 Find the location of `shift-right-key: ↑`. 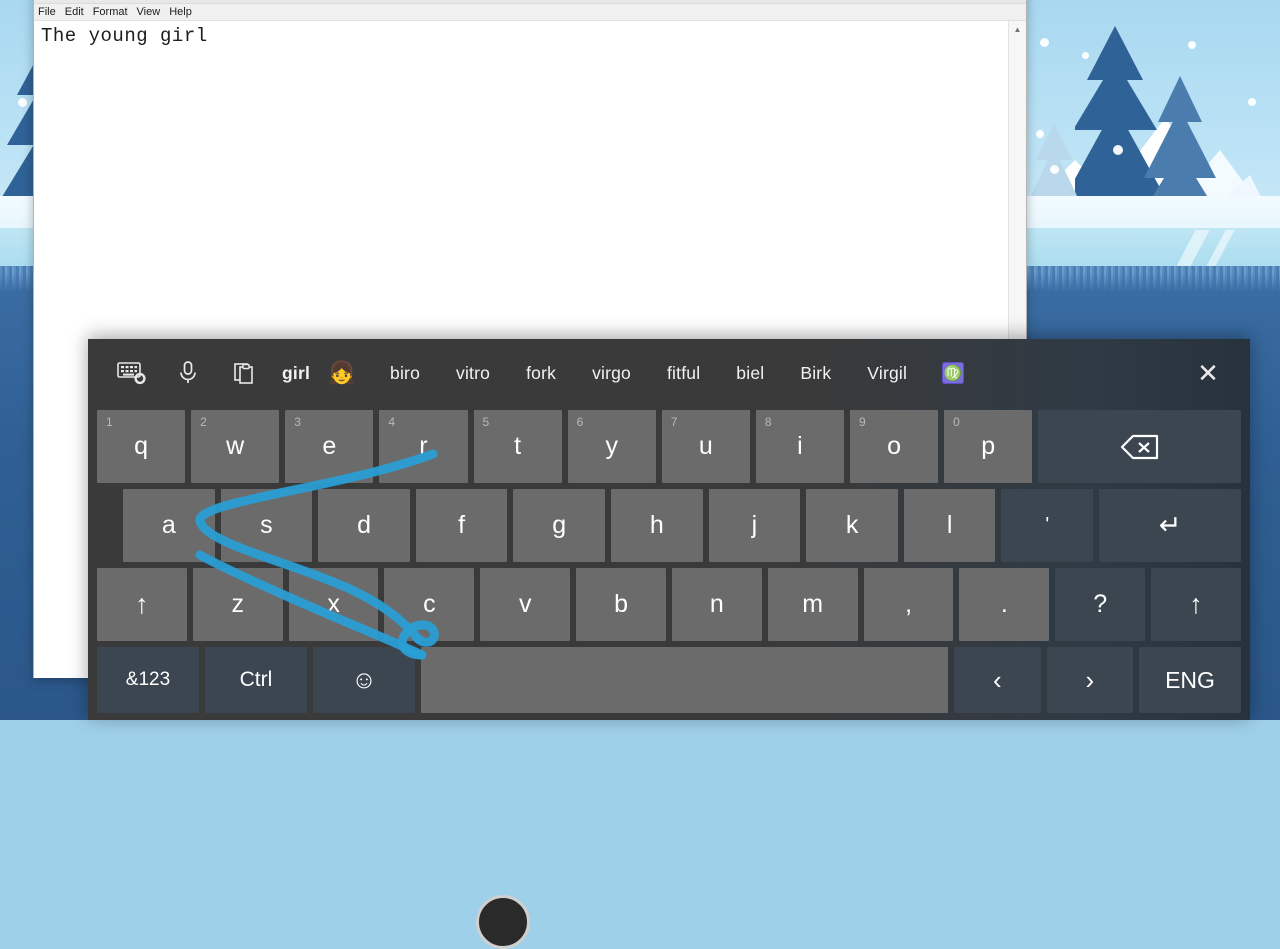

shift-right-key: ↑ is located at coordinates (1196, 604).